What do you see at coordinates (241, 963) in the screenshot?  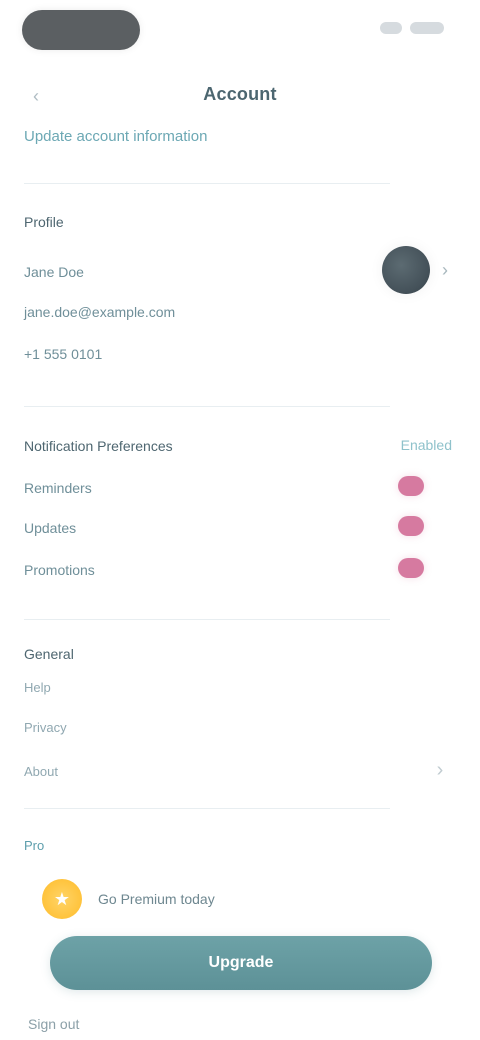 I see `upgrade-button: Upgrade` at bounding box center [241, 963].